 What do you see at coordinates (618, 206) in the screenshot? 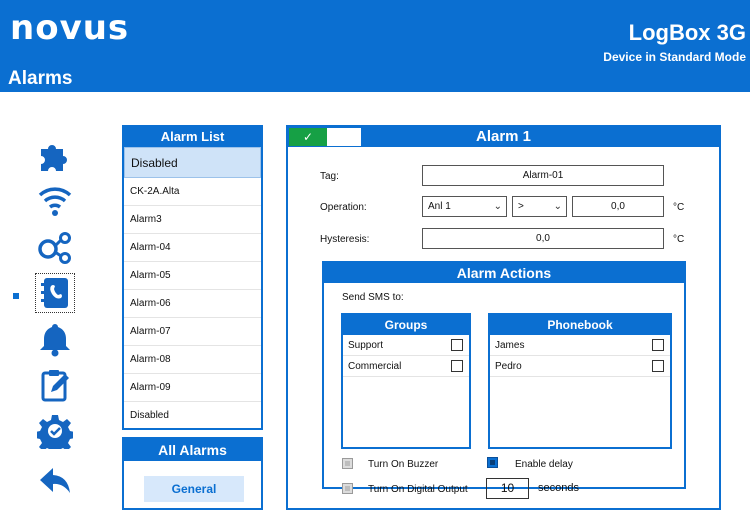
I see `setpoint-input: 0,0` at bounding box center [618, 206].